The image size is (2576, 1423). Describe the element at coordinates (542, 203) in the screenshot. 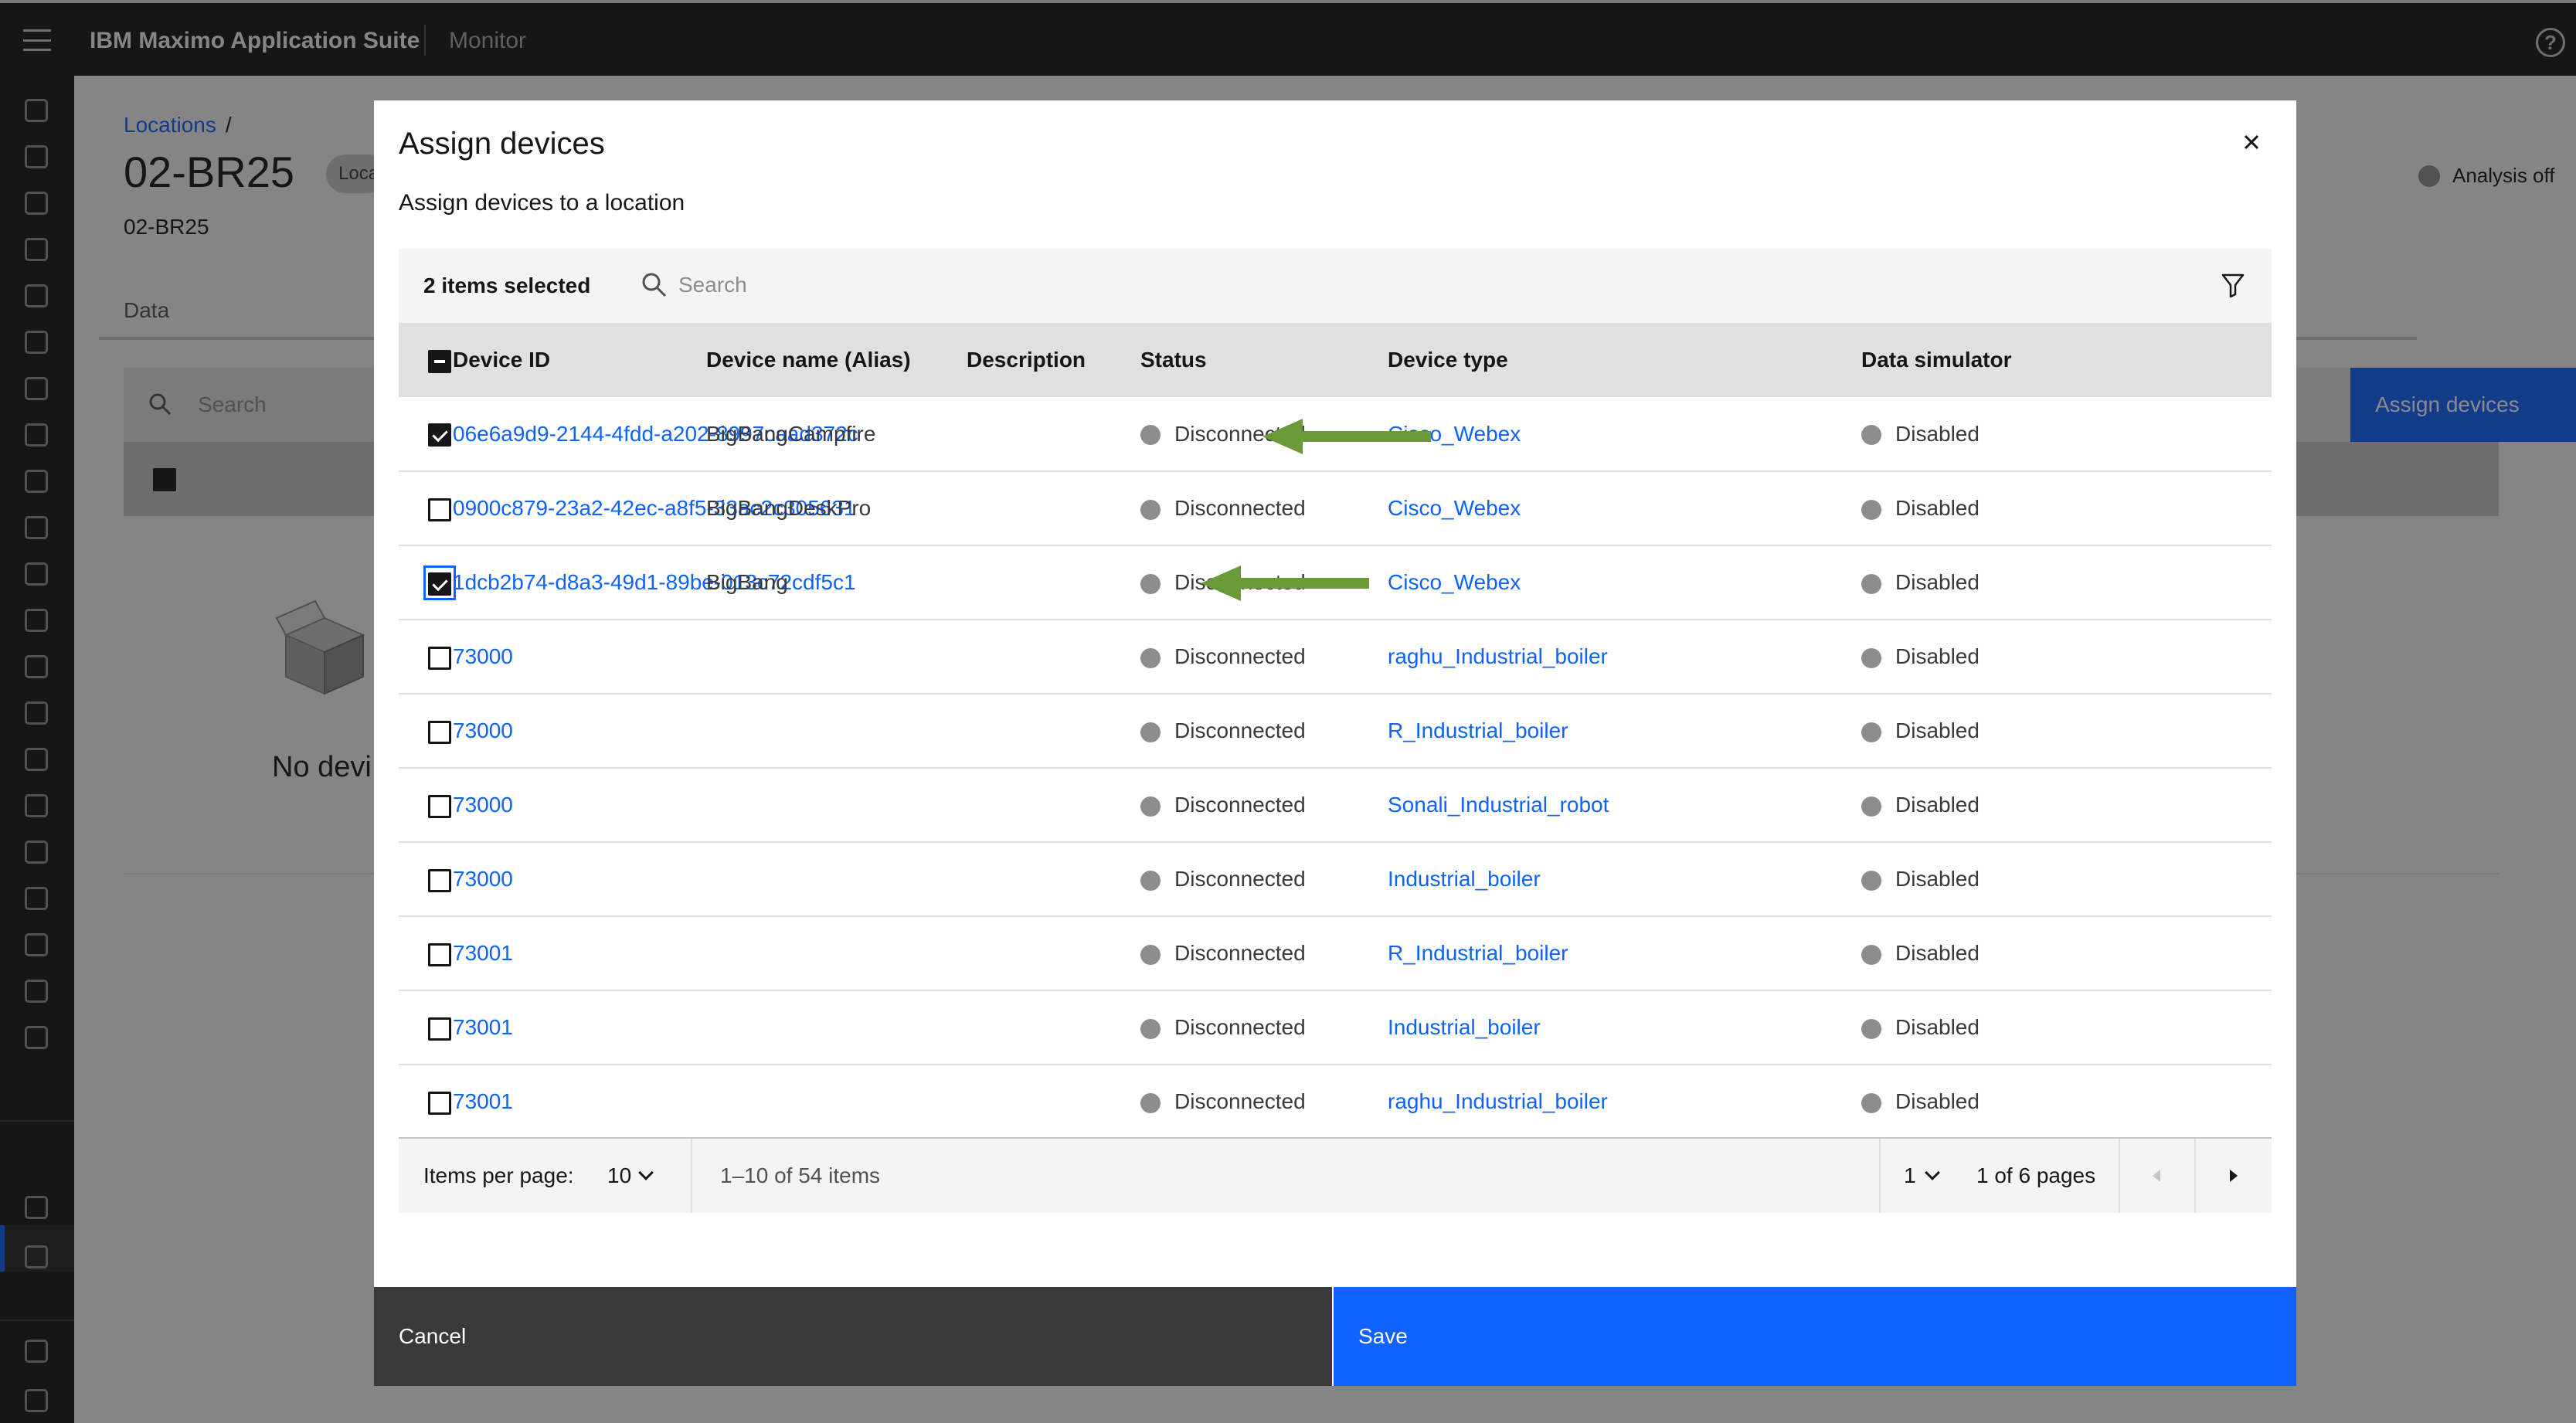

I see `modal-subtitle: Assign devices to a location` at that location.